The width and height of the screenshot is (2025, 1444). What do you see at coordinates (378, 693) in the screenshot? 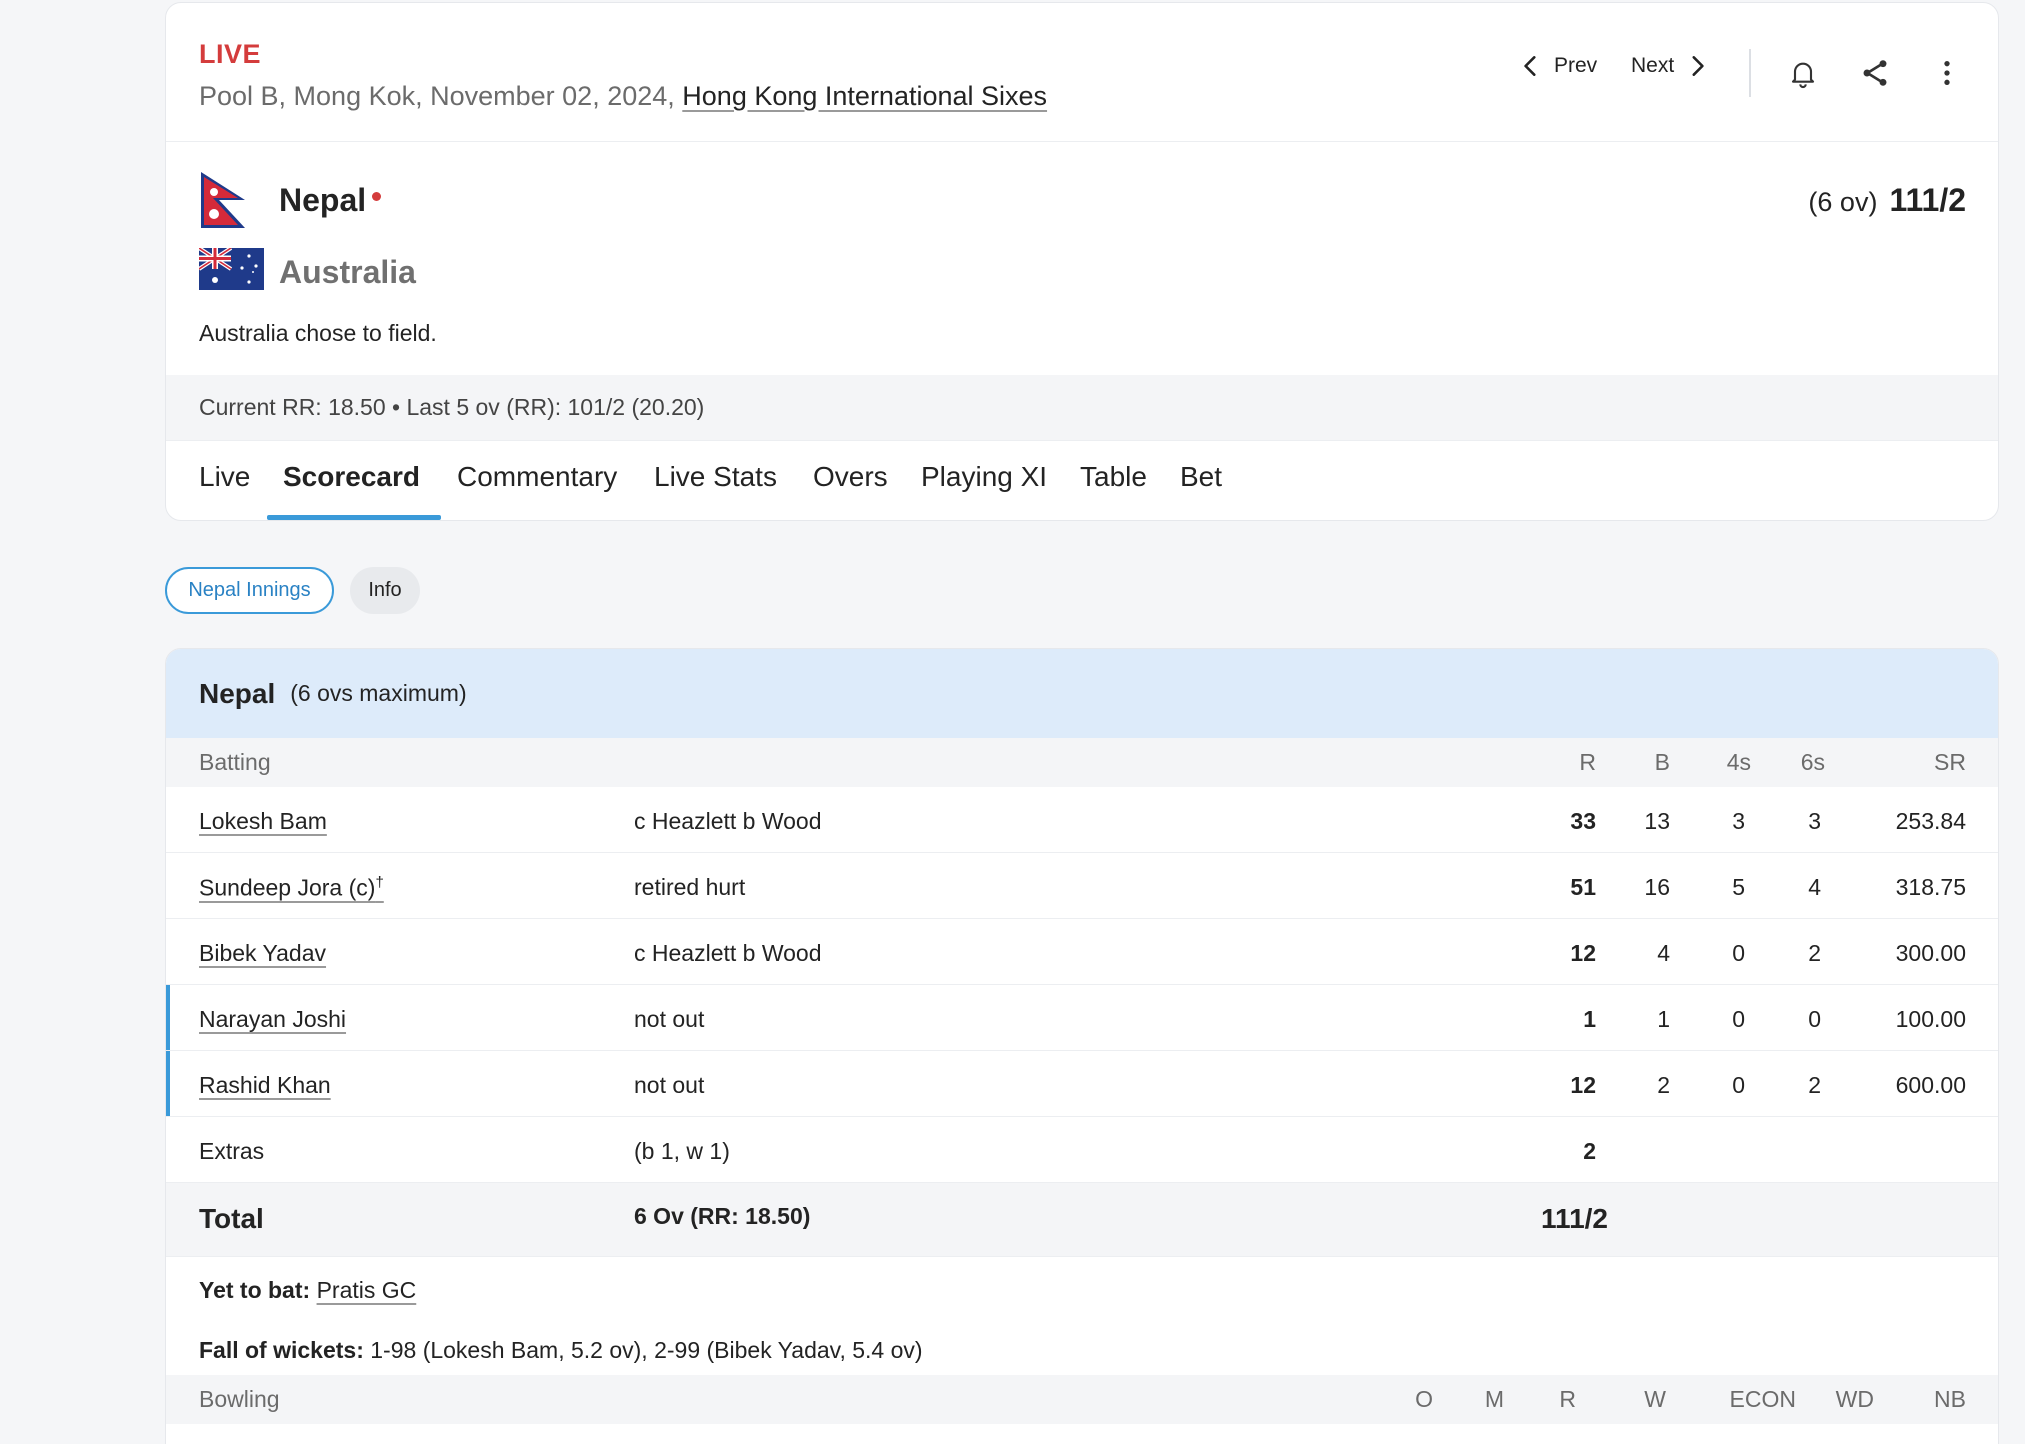
I see `innings-subtitle: (6 ovs maximum)` at bounding box center [378, 693].